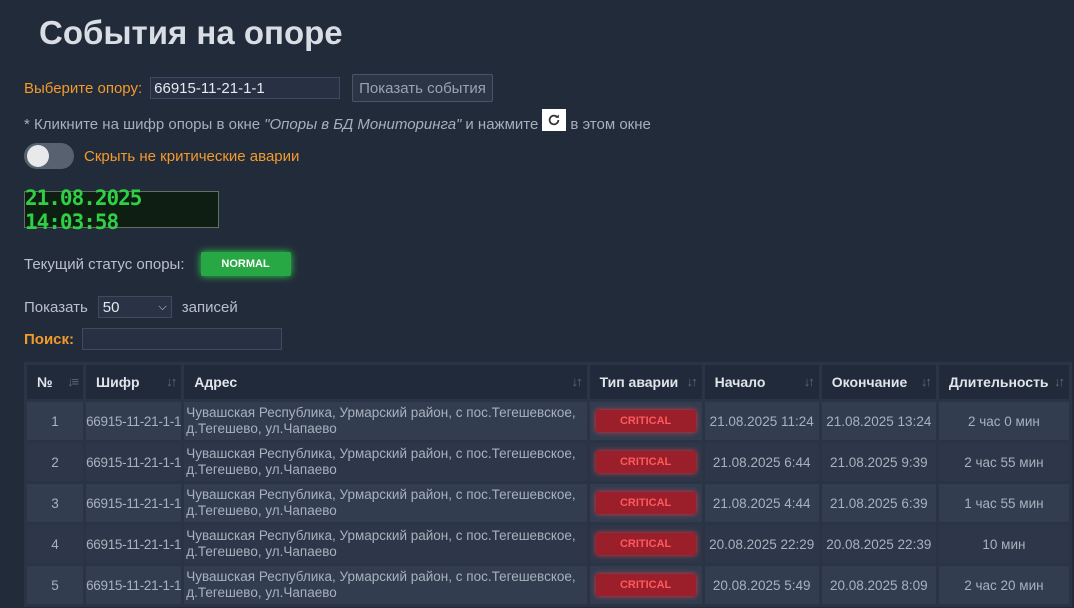 This screenshot has width=1074, height=608. What do you see at coordinates (878, 544) in the screenshot?
I see `cell-end: 20.08.2025 22:39` at bounding box center [878, 544].